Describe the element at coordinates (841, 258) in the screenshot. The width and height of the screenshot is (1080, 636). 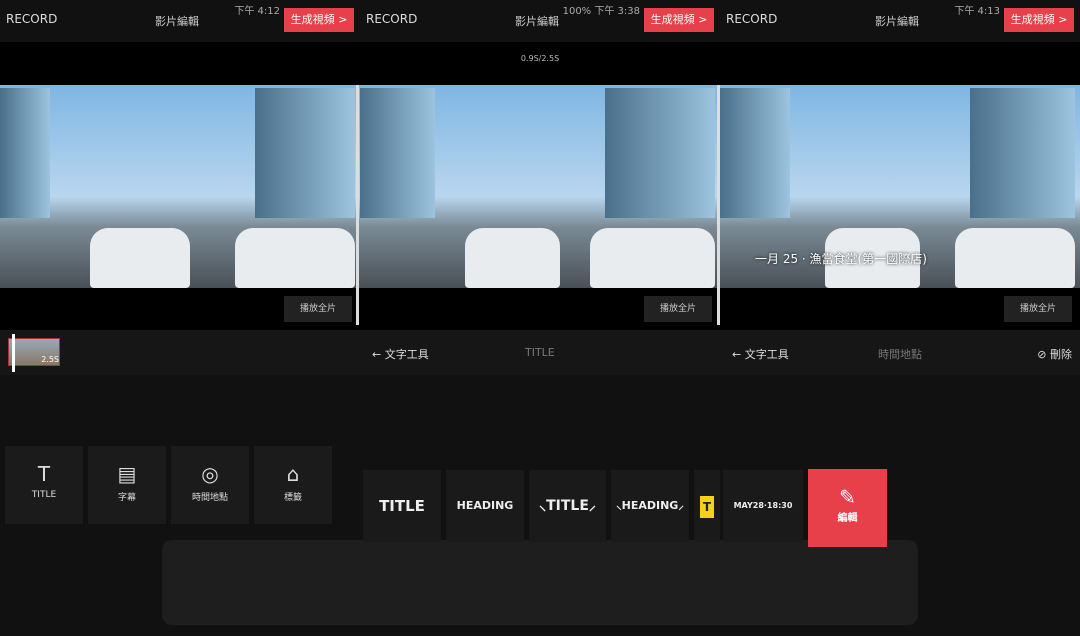
I see `time-location-overlay: 一月 25 · 漁當食堂(第一國際店)` at that location.